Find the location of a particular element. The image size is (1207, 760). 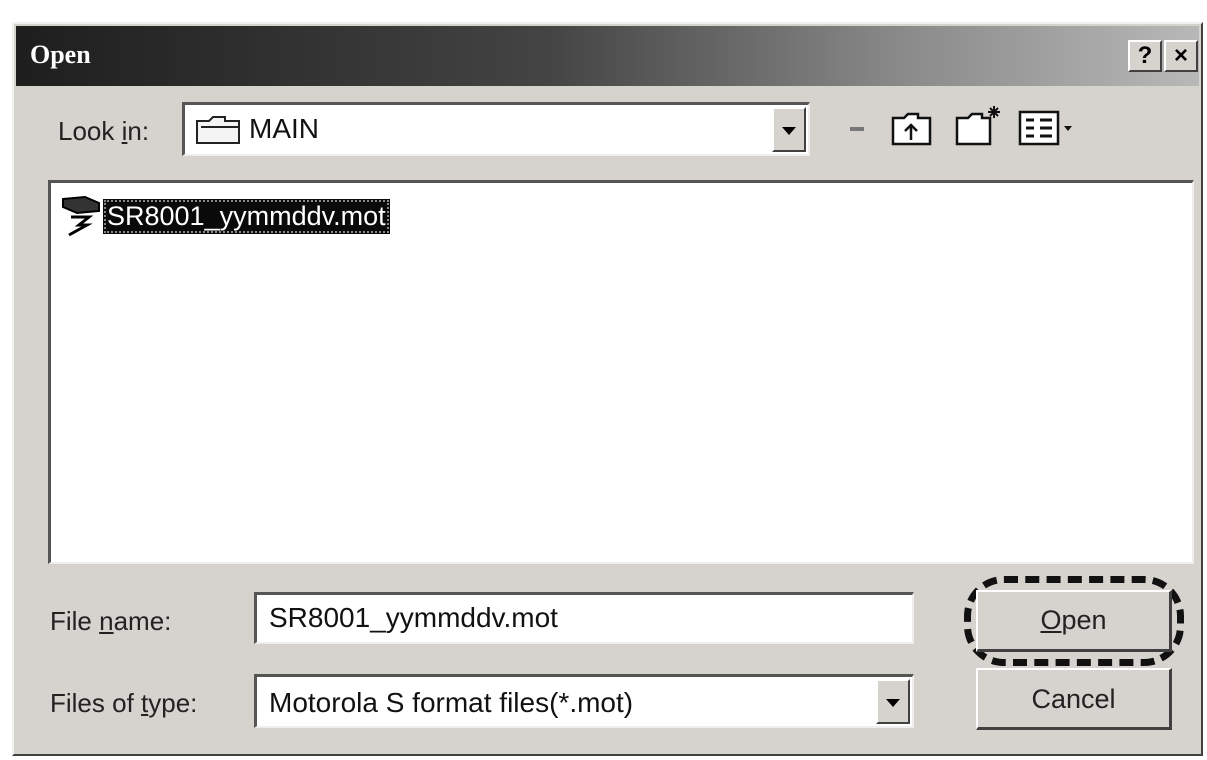

file-name-label: File name: is located at coordinates (111, 621).